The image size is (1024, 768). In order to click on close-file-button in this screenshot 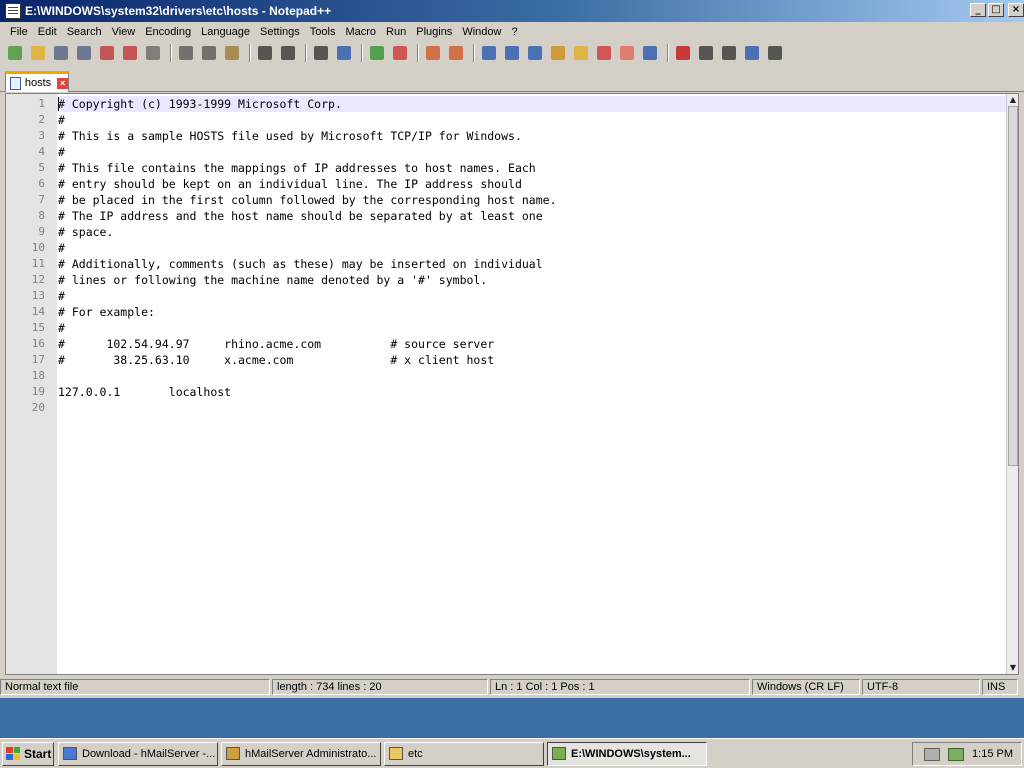, I will do `click(107, 53)`.